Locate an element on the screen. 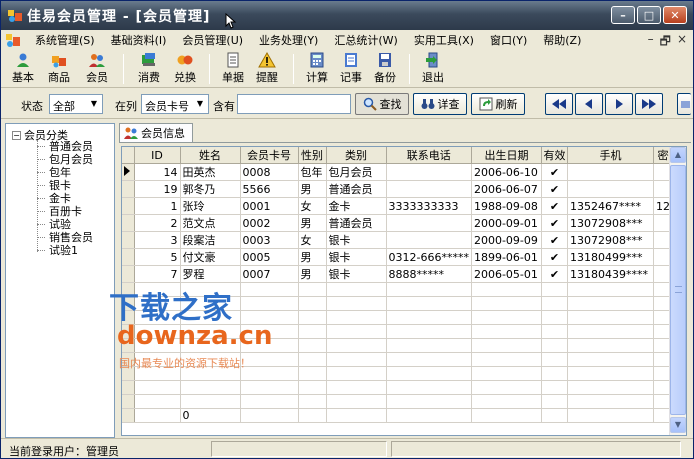 The image size is (694, 459). table-cell: 0007 is located at coordinates (269, 274).